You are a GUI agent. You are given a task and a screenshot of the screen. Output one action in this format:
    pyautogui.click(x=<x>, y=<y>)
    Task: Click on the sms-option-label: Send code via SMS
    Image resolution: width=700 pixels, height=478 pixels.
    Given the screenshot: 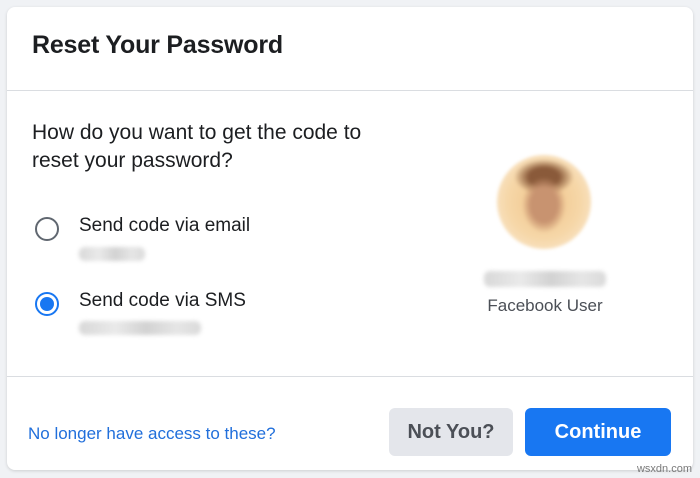 What is the action you would take?
    pyautogui.click(x=162, y=300)
    